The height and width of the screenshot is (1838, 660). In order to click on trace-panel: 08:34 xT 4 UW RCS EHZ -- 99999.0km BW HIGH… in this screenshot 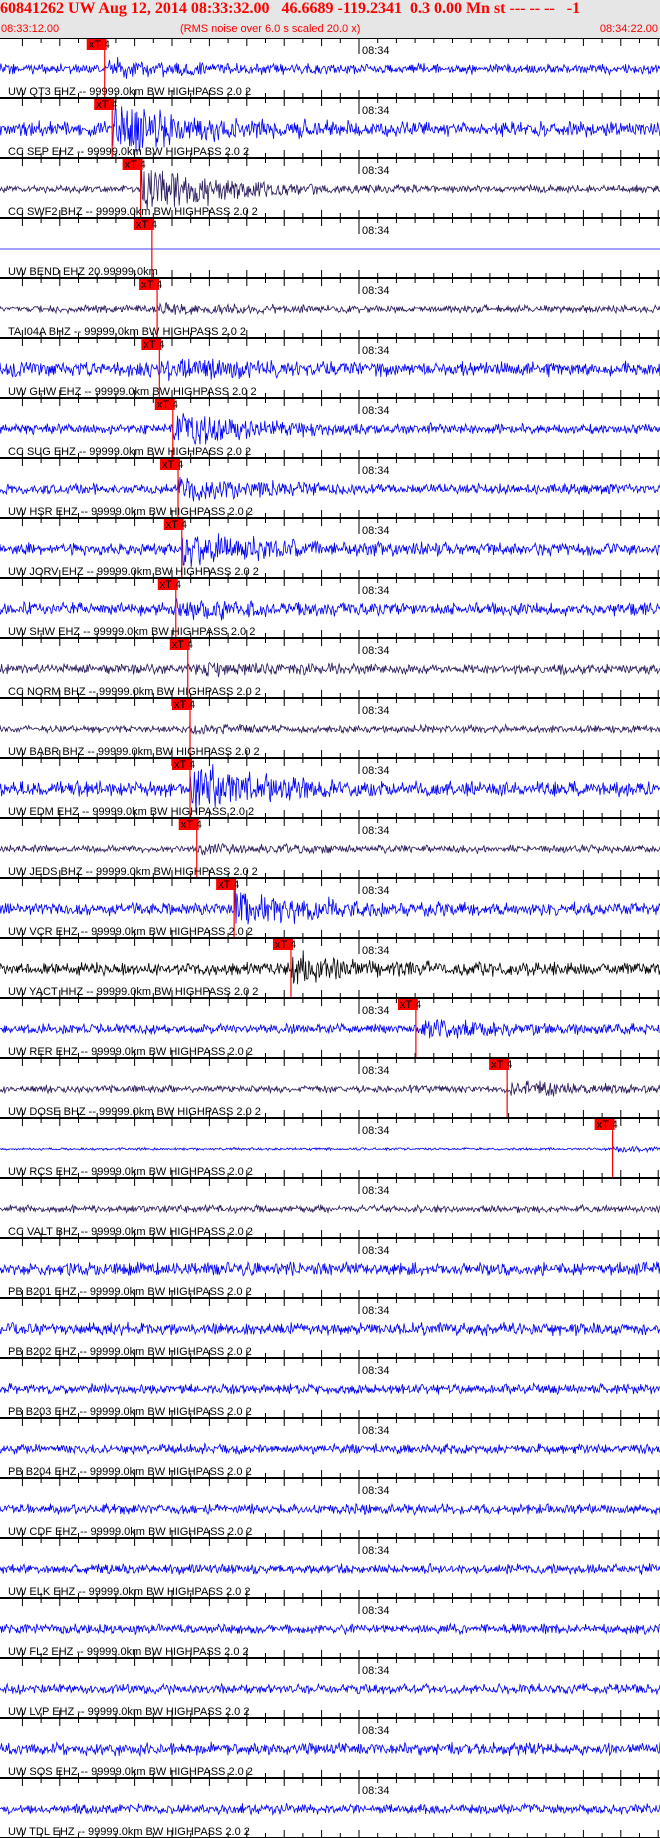, I will do `click(330, 1149)`.